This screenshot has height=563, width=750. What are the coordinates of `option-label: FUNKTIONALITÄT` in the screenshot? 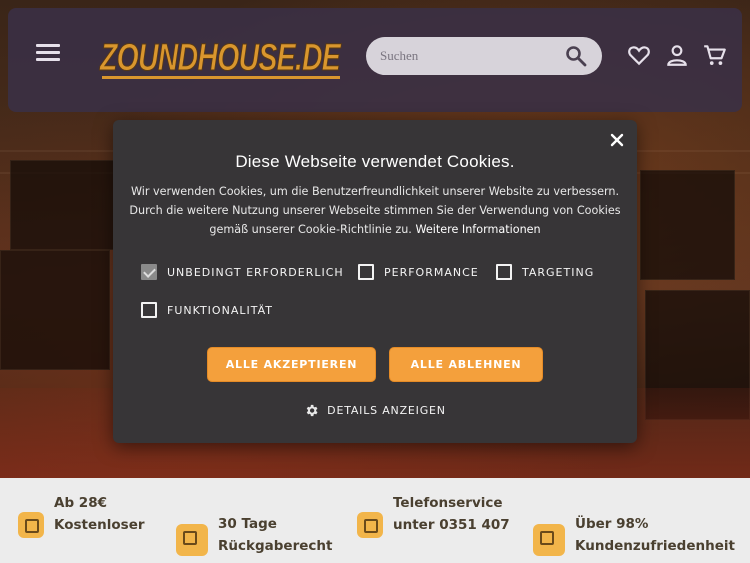 It's located at (220, 310).